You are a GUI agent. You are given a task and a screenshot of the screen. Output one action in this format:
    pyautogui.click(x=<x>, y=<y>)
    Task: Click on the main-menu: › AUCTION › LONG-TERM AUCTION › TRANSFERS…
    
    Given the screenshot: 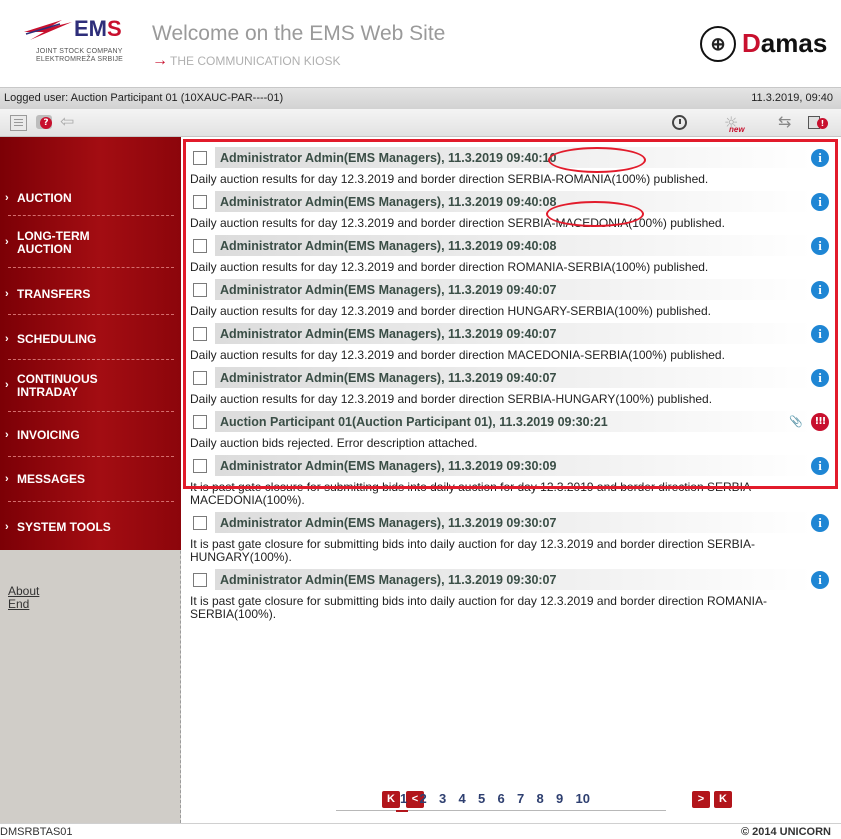 What is the action you would take?
    pyautogui.click(x=90, y=343)
    